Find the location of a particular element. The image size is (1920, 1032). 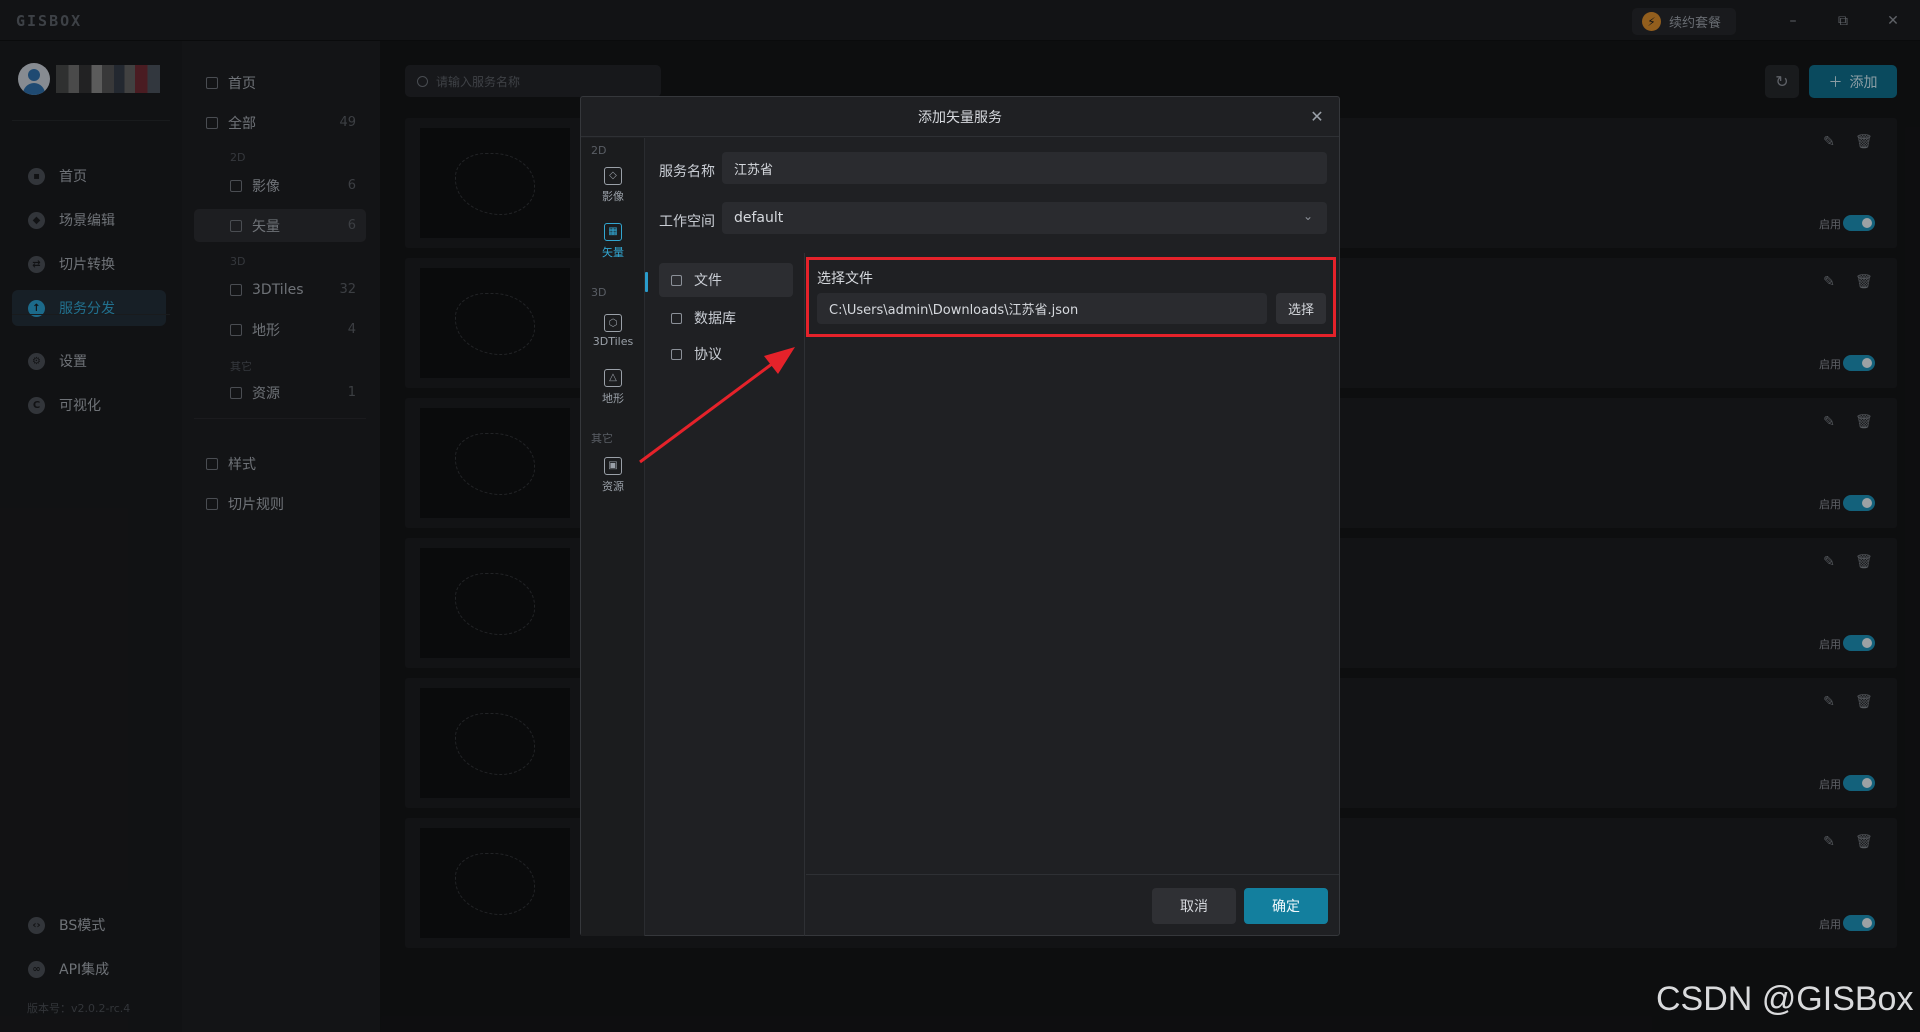

tab-database: 数据库 is located at coordinates (726, 318).